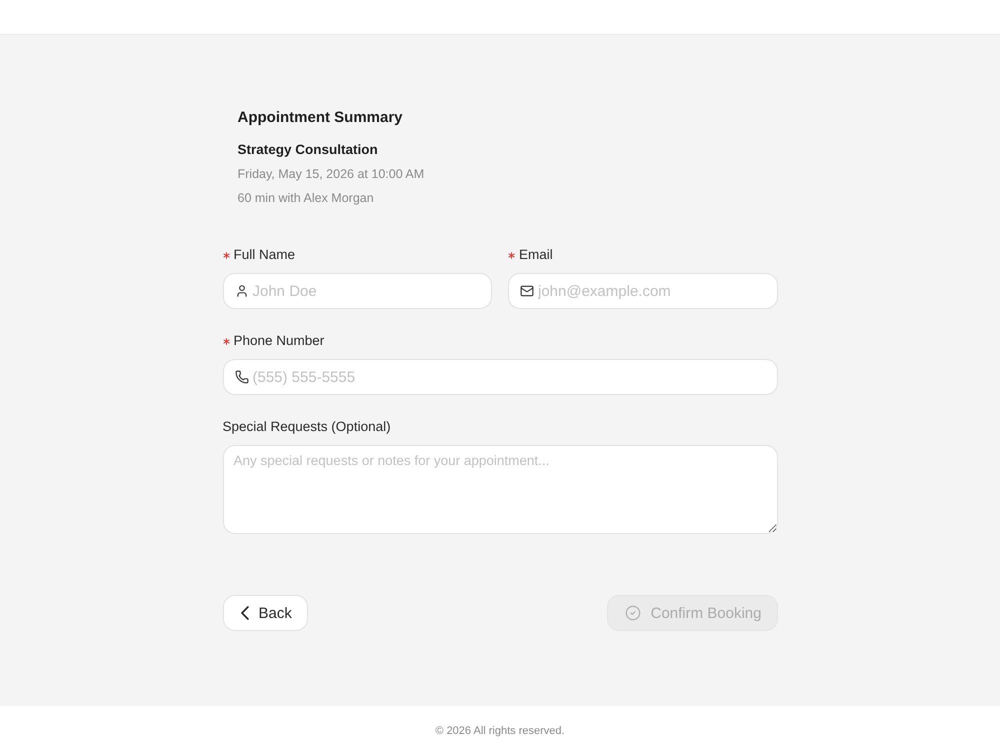  What do you see at coordinates (244, 613) in the screenshot?
I see `chevron-left-icon` at bounding box center [244, 613].